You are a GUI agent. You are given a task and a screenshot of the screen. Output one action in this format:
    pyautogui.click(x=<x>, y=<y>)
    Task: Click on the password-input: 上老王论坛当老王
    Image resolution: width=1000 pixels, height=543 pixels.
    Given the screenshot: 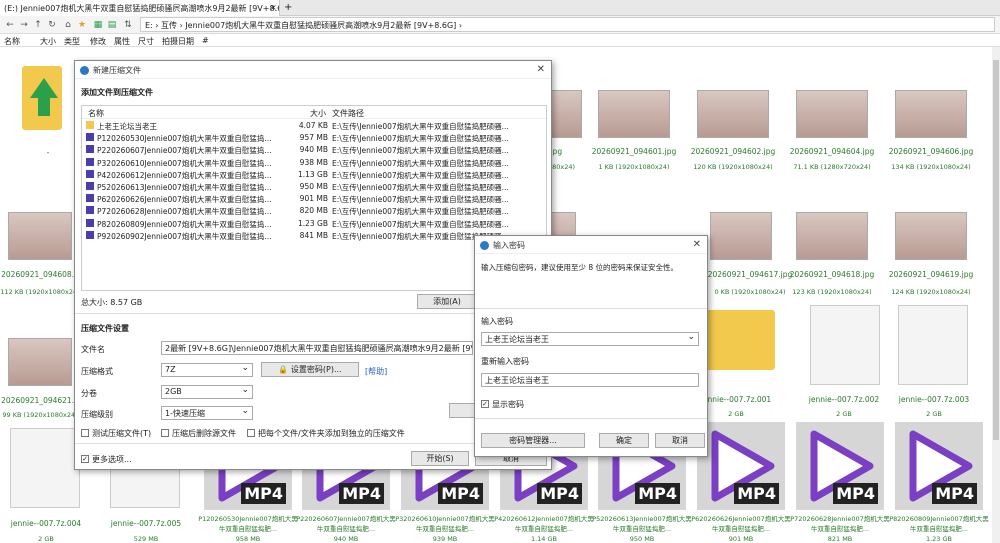 What is the action you would take?
    pyautogui.click(x=590, y=339)
    